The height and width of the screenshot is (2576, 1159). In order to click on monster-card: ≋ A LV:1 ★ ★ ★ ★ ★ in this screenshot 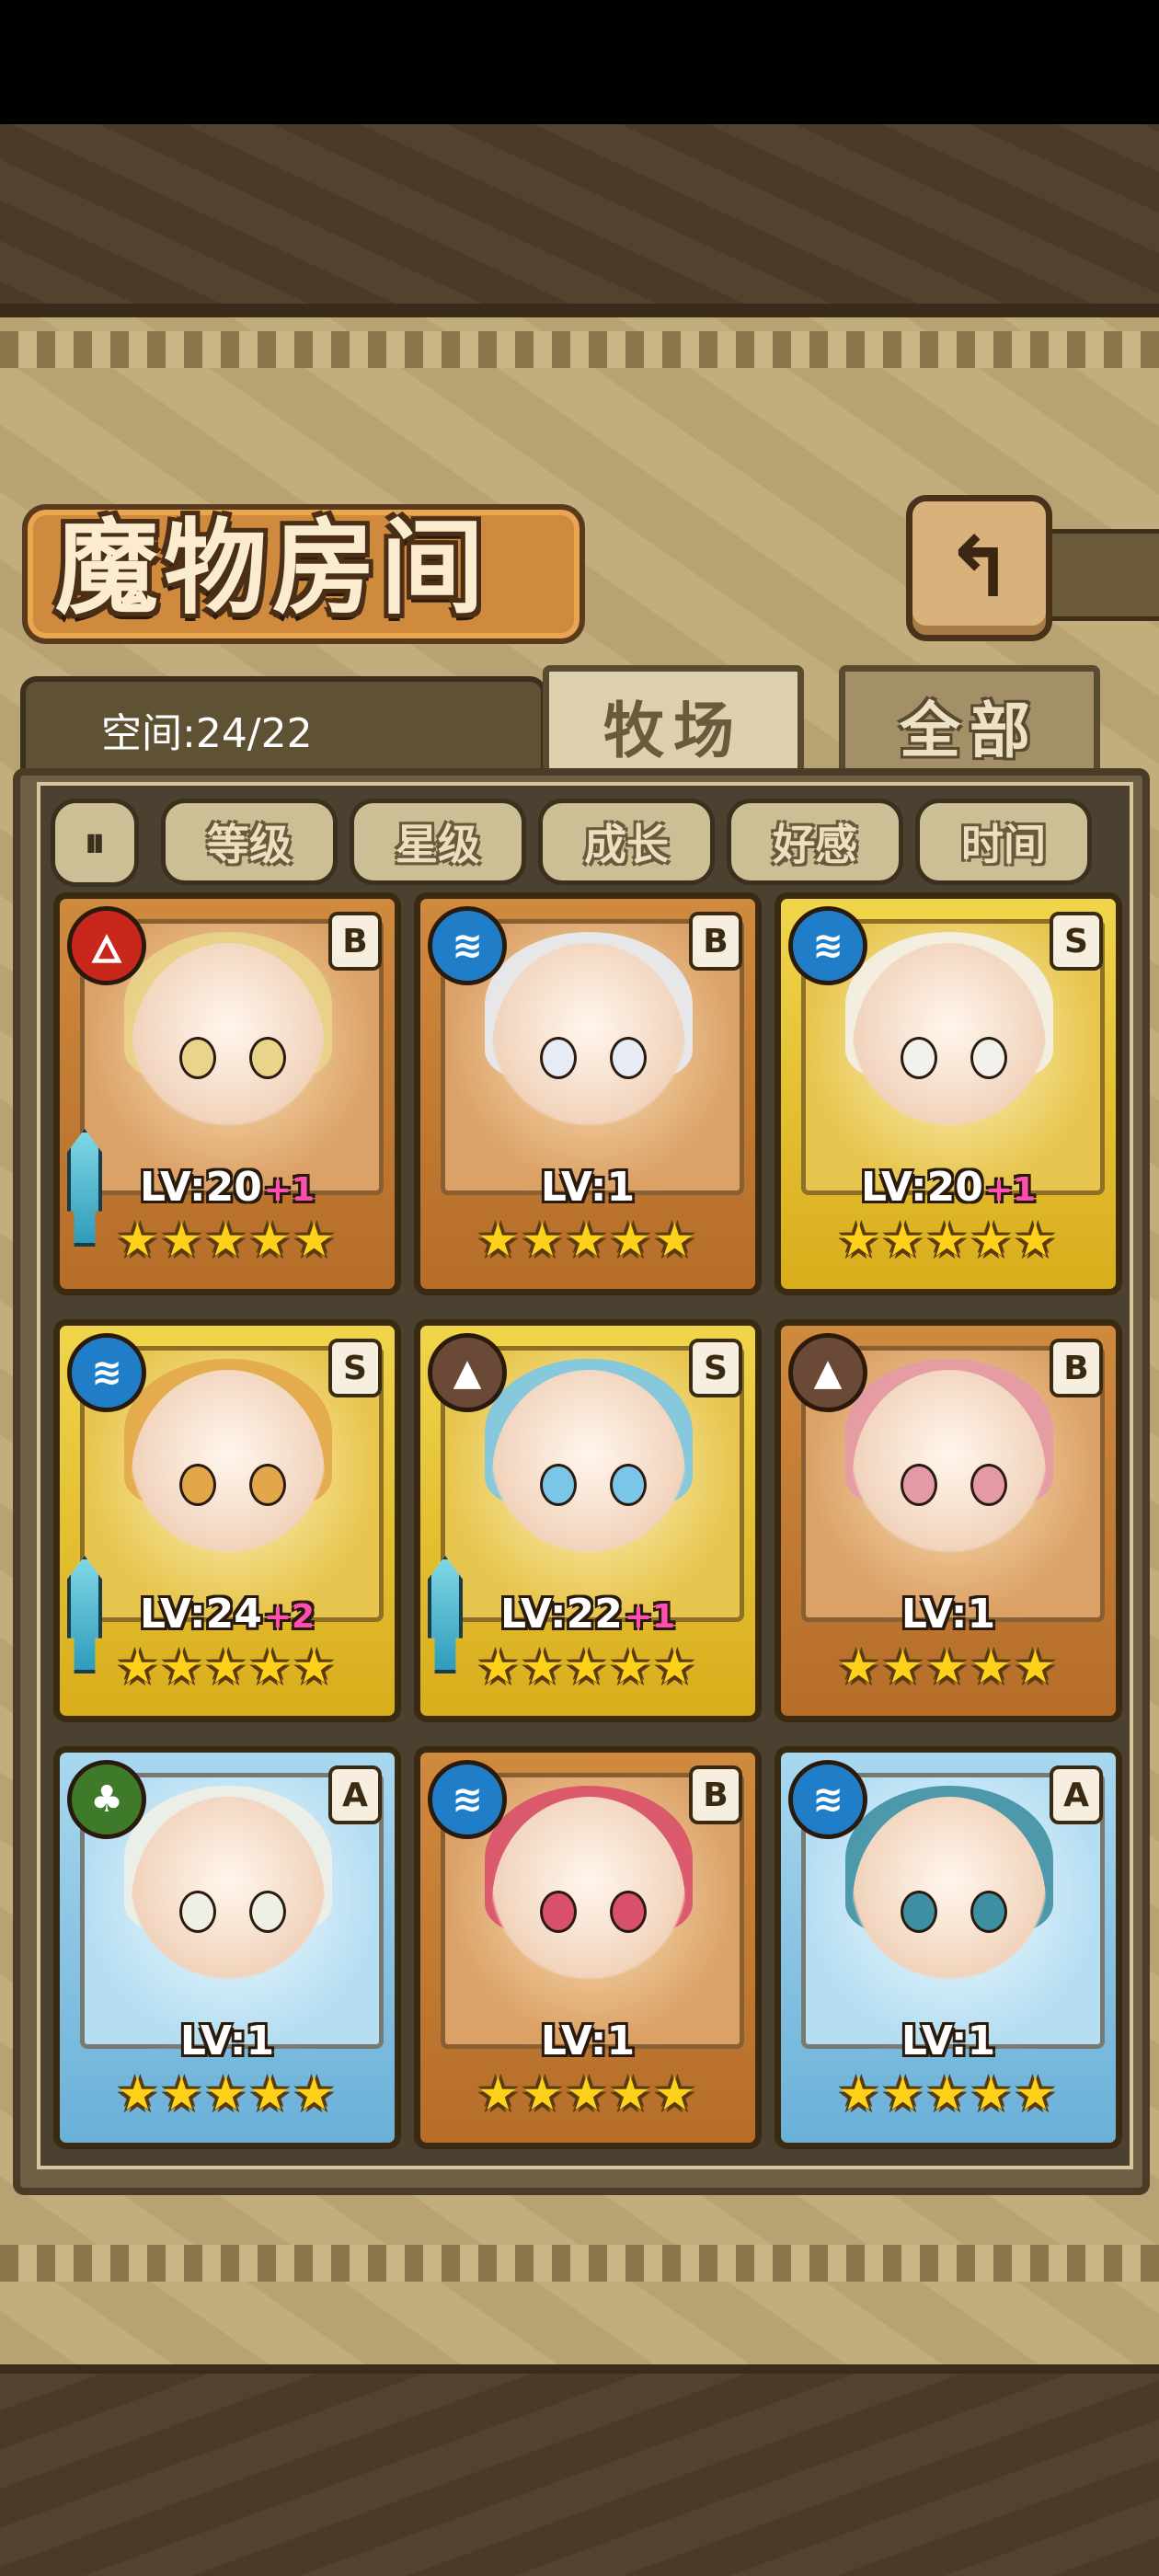, I will do `click(948, 1947)`.